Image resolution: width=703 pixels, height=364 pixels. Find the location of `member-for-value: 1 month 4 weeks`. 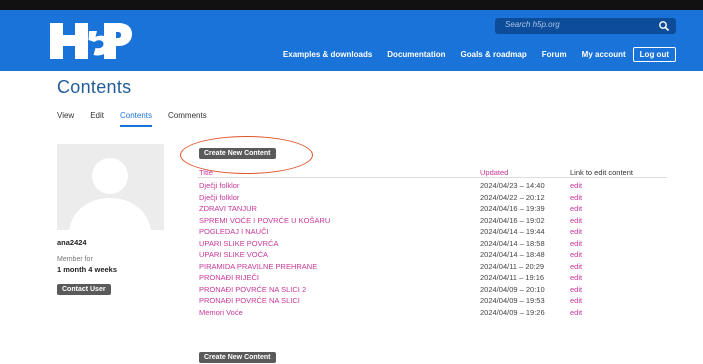

member-for-value: 1 month 4 weeks is located at coordinates (87, 269).